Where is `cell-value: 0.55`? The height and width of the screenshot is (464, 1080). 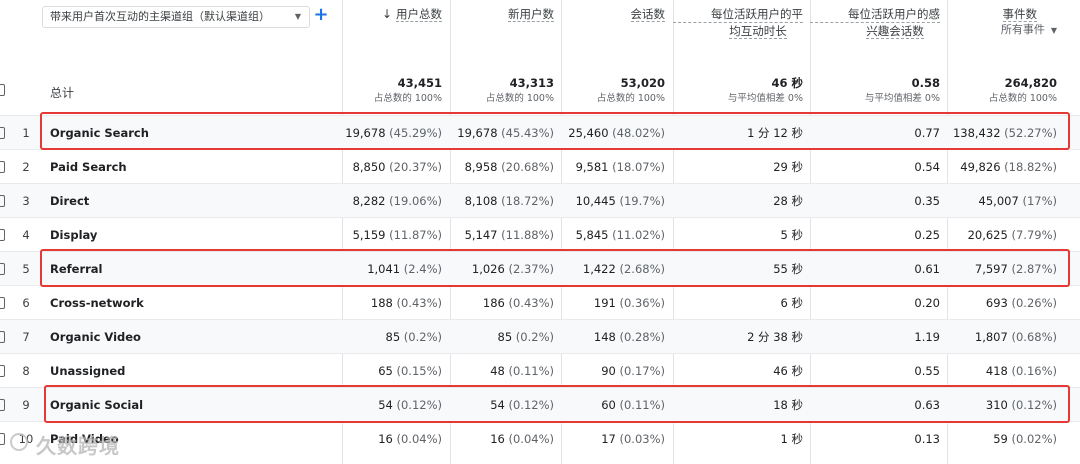 cell-value: 0.55 is located at coordinates (927, 371).